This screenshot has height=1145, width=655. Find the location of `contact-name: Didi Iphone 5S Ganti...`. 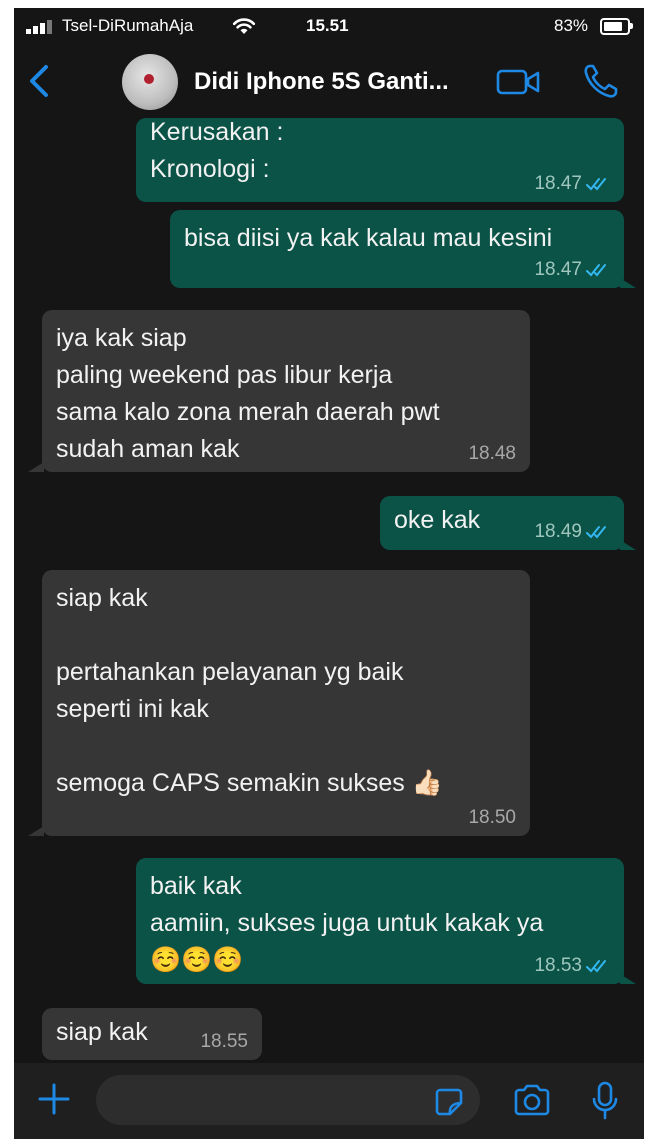

contact-name: Didi Iphone 5S Ganti... is located at coordinates (321, 82).